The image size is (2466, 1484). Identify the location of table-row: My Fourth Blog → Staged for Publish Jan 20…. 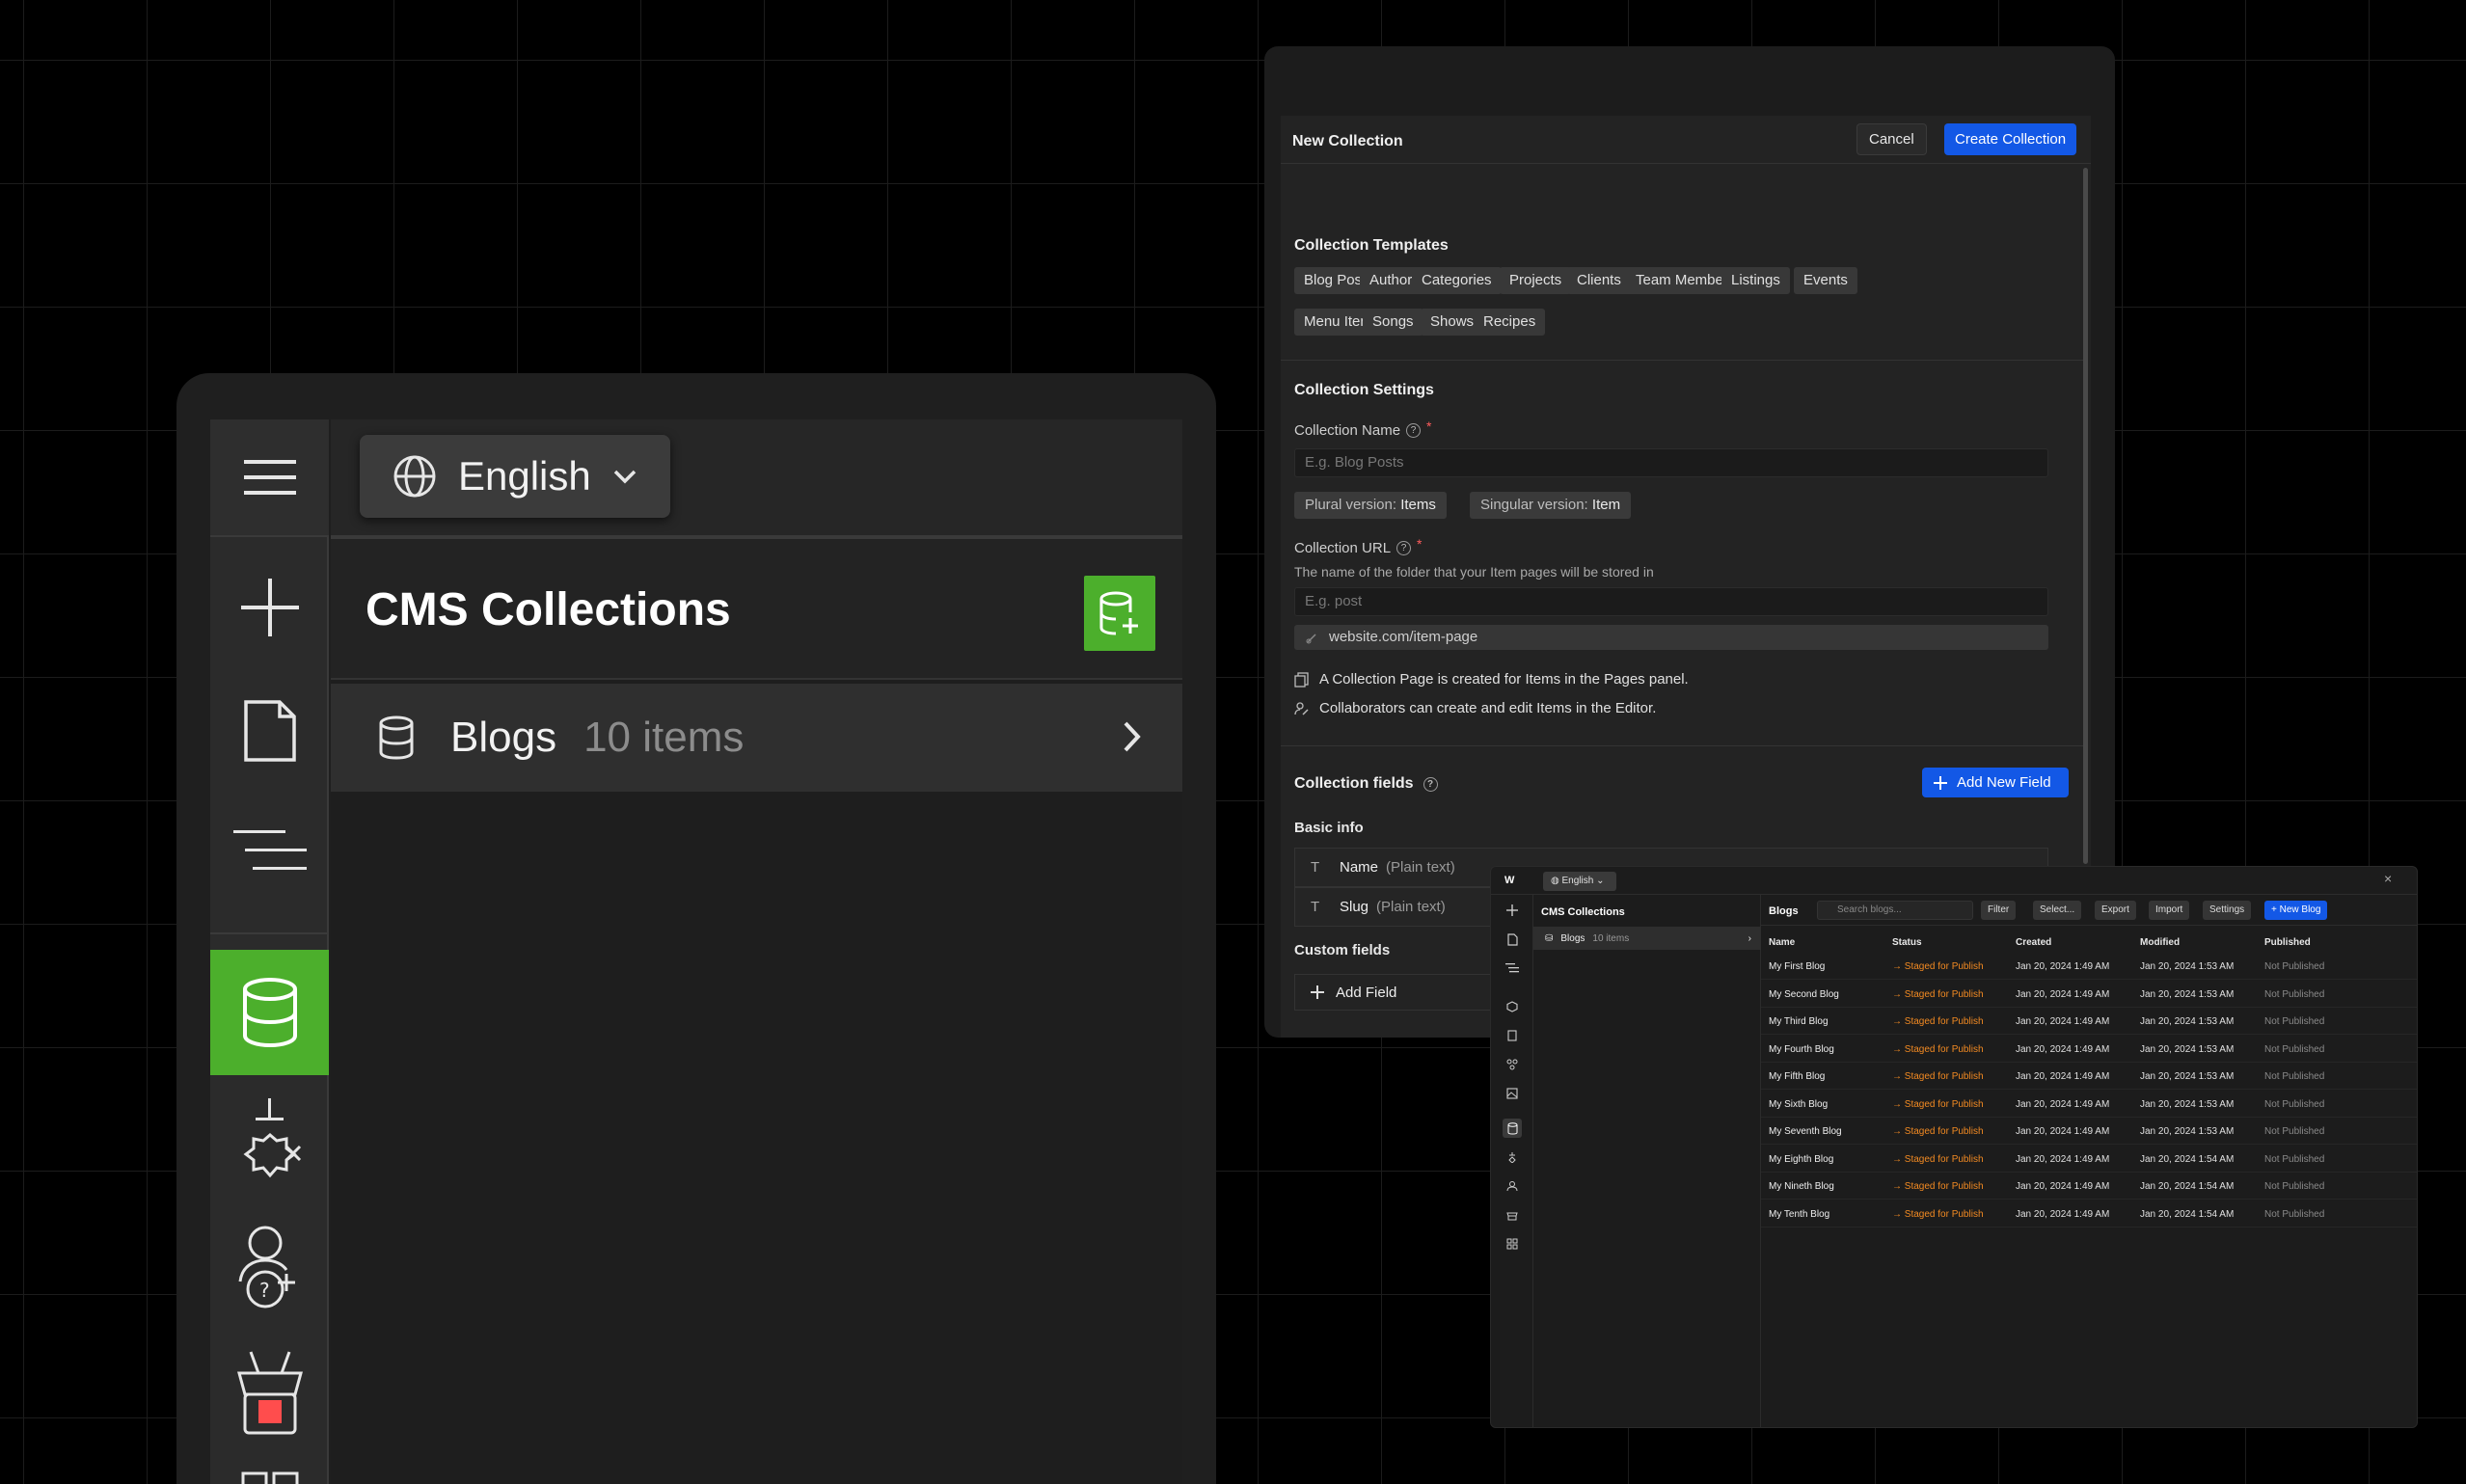
(2089, 1049).